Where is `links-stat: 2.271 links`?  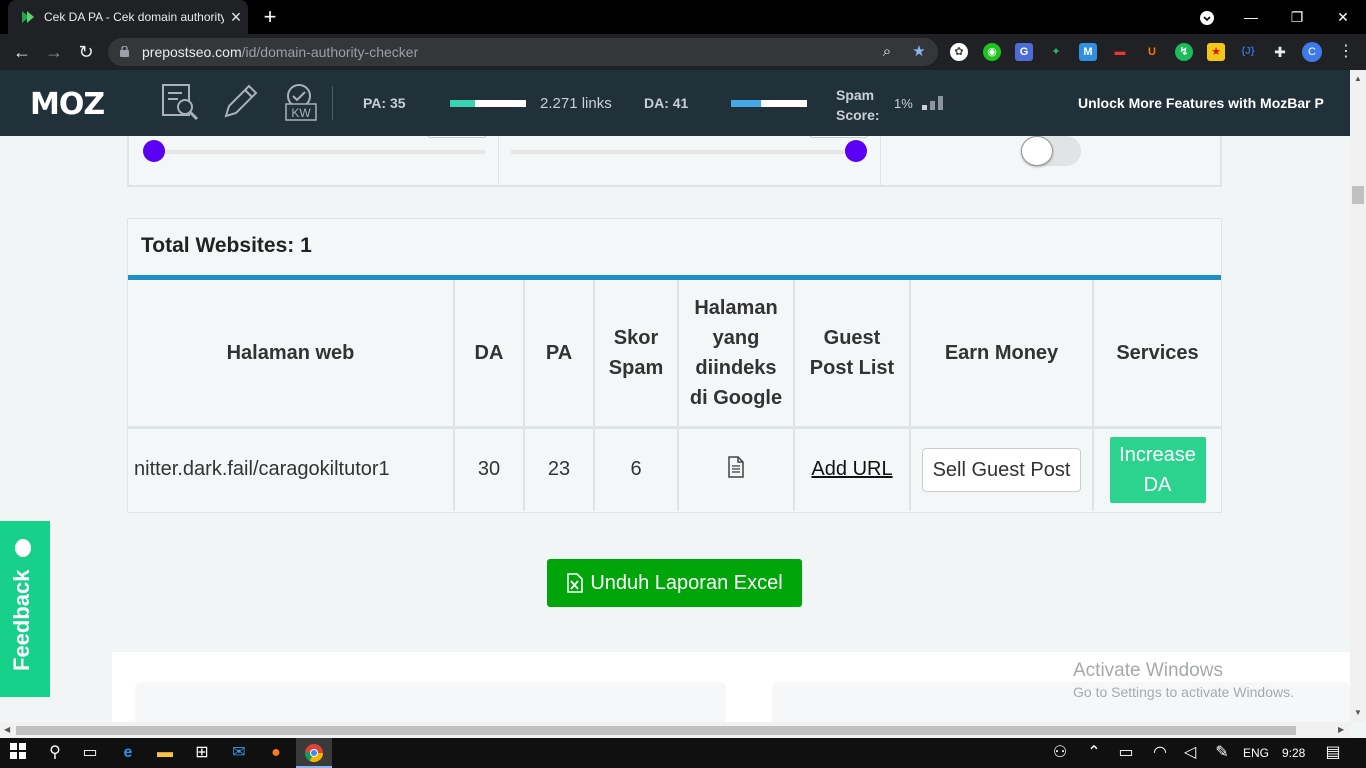 links-stat: 2.271 links is located at coordinates (576, 103).